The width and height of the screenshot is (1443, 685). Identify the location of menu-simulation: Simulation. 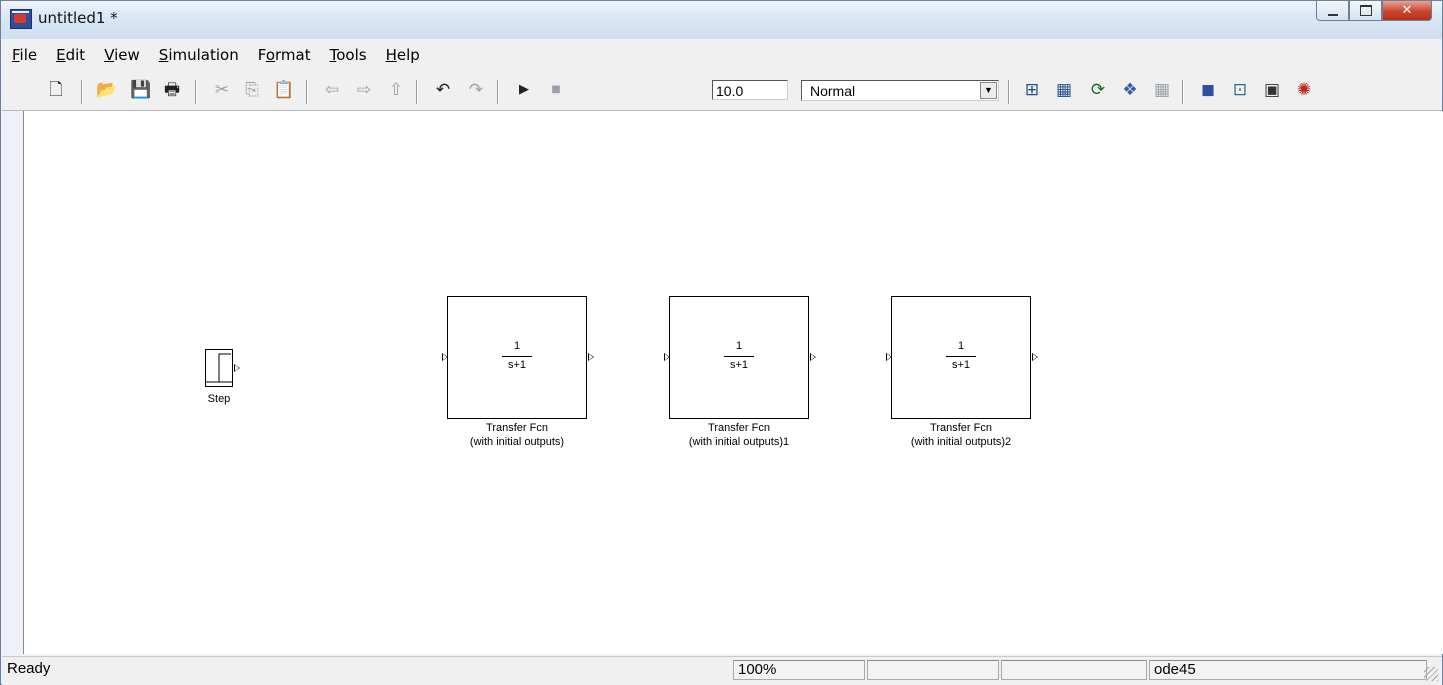
(199, 55).